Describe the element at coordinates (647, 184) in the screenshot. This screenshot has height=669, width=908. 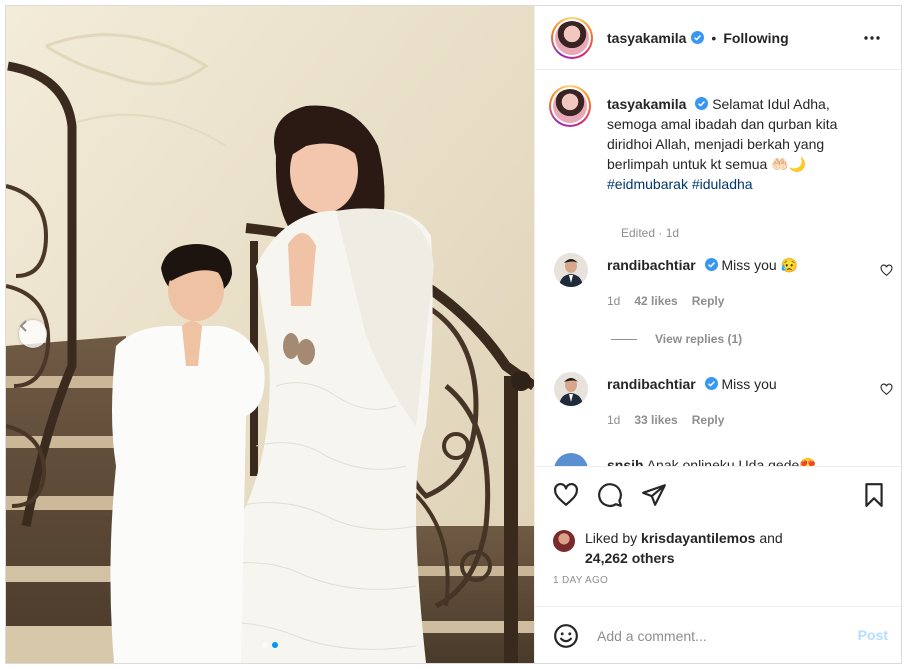
I see `hashtag-link: #eidmubarak` at that location.